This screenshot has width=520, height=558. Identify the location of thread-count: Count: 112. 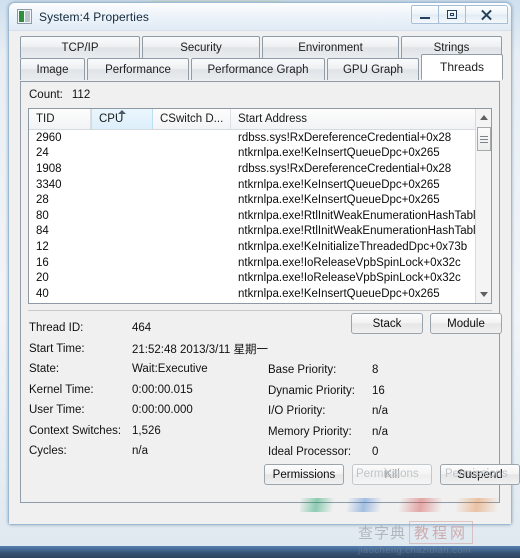
(59, 95).